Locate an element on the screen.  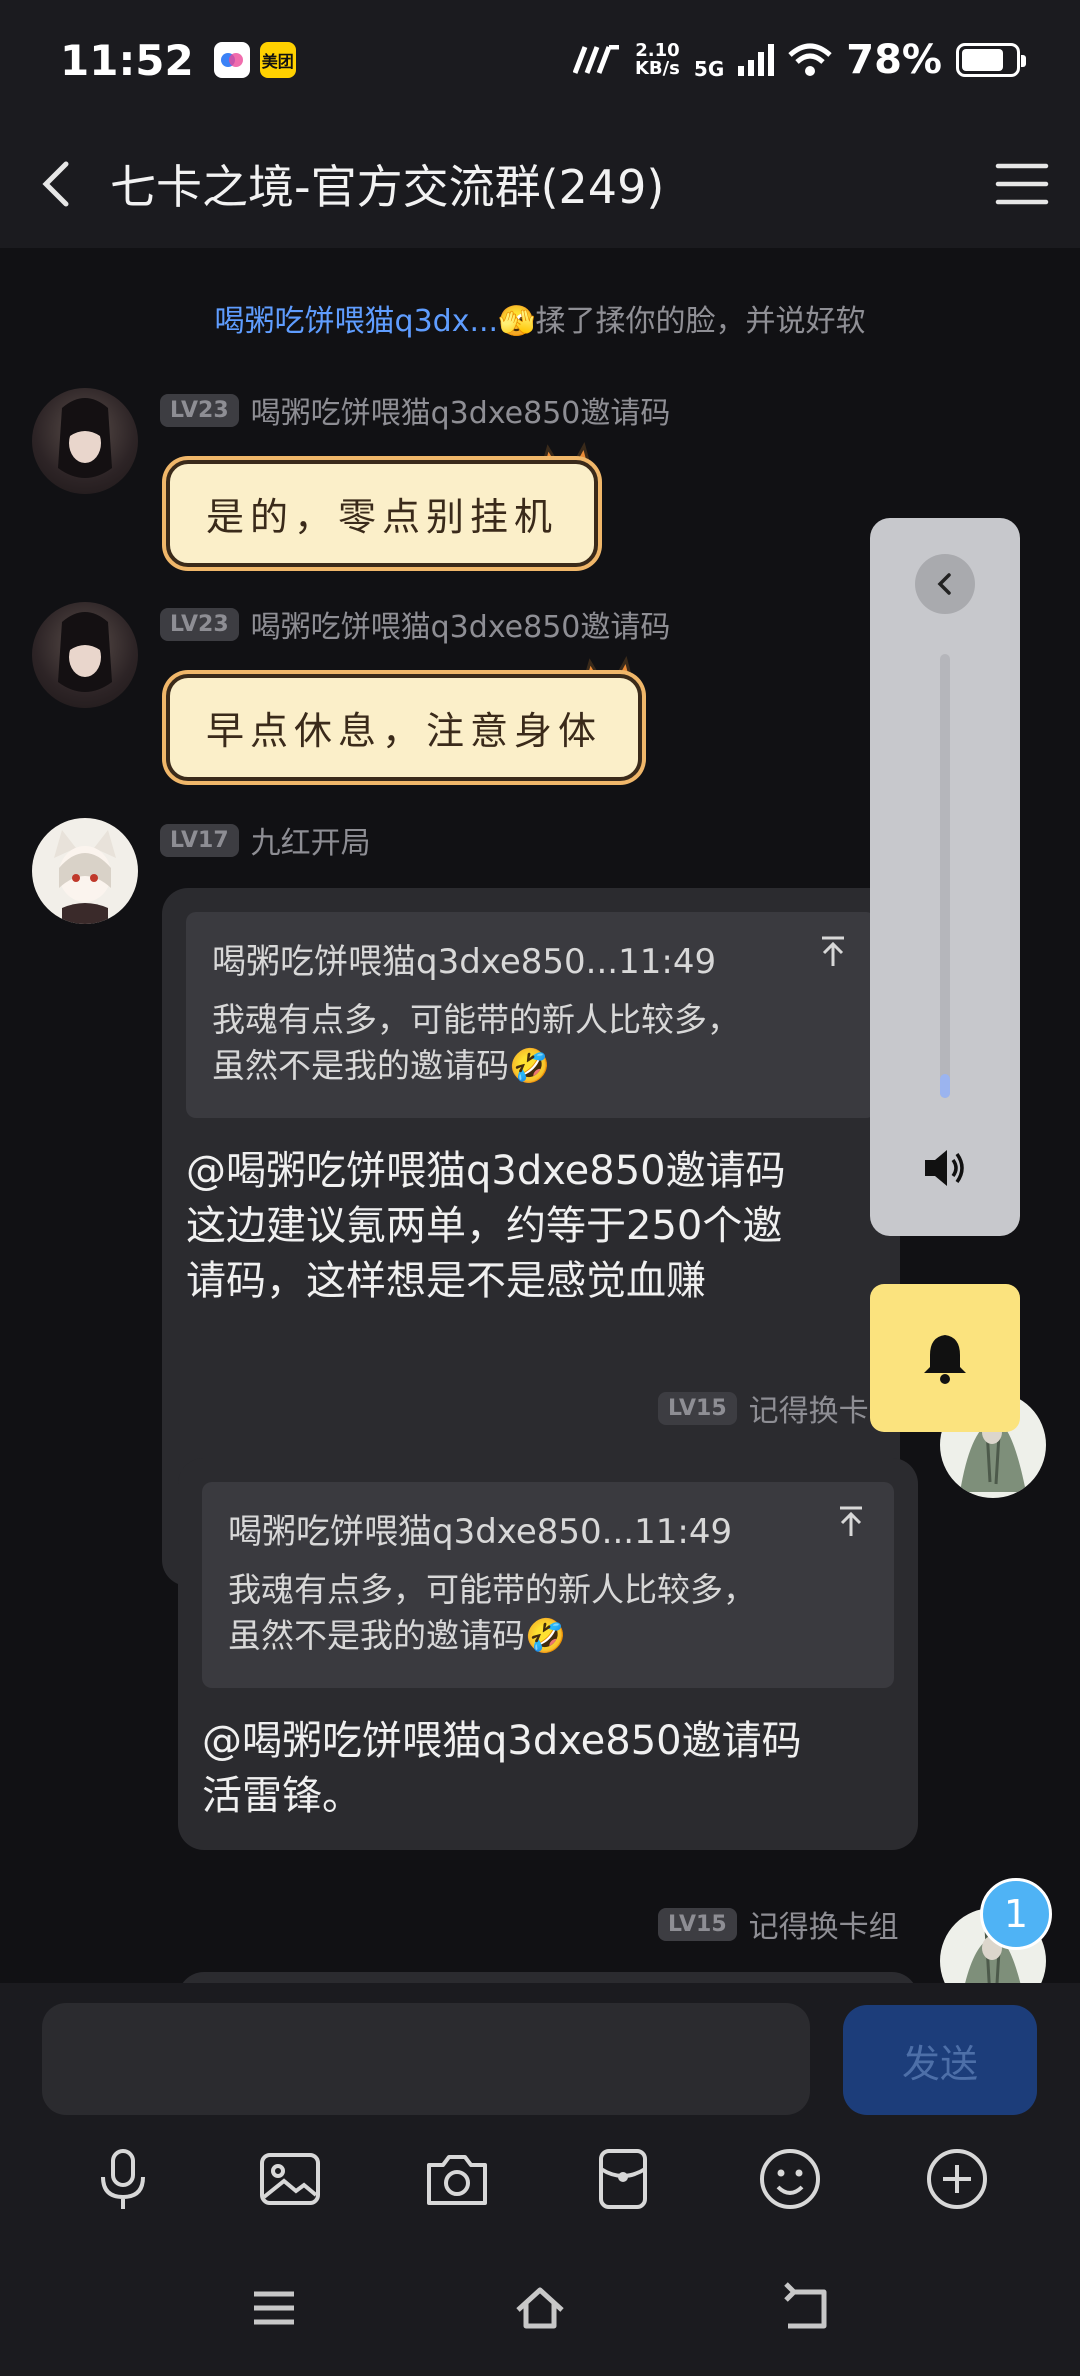
red-packet-icon is located at coordinates (623, 2179).